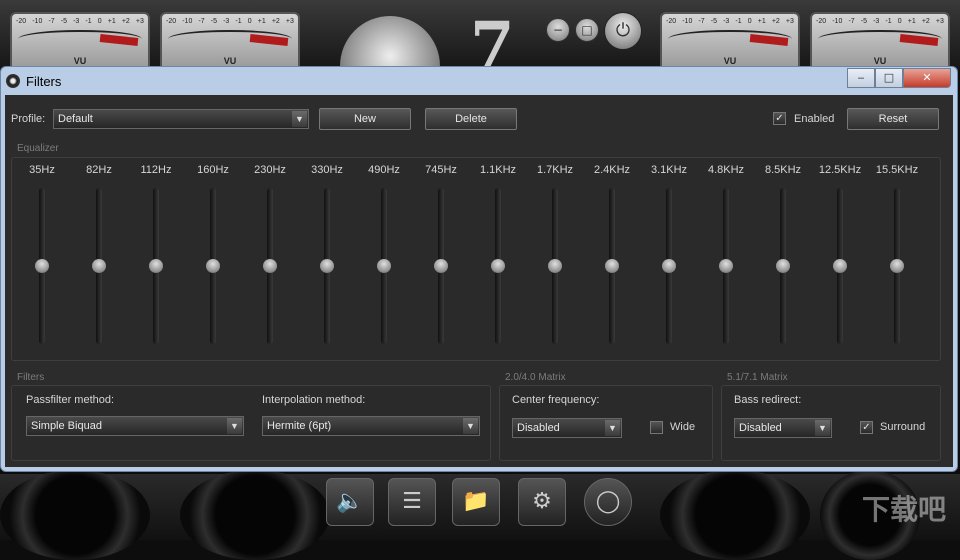  What do you see at coordinates (783, 428) in the screenshot?
I see `bass-redirect-dropdown: Disabled ▼` at bounding box center [783, 428].